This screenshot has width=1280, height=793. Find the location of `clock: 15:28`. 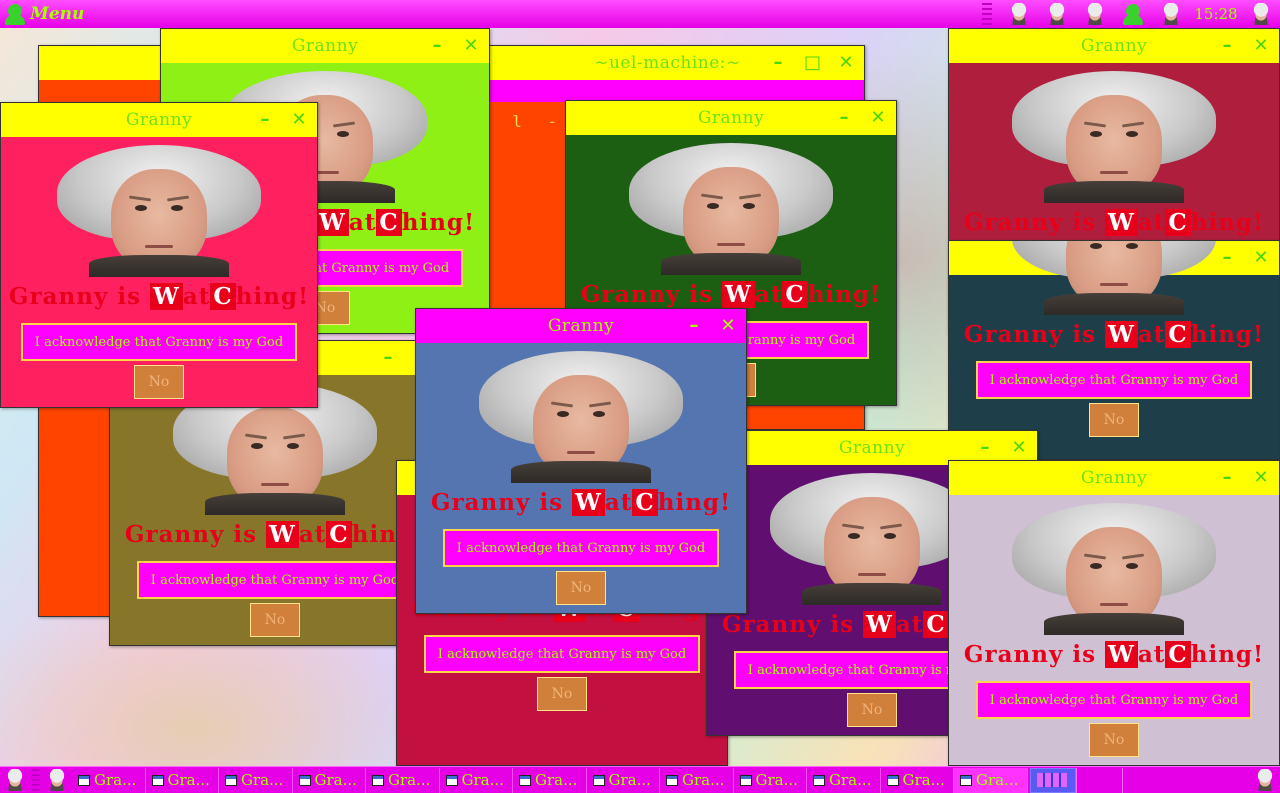

clock: 15:28 is located at coordinates (1216, 14).